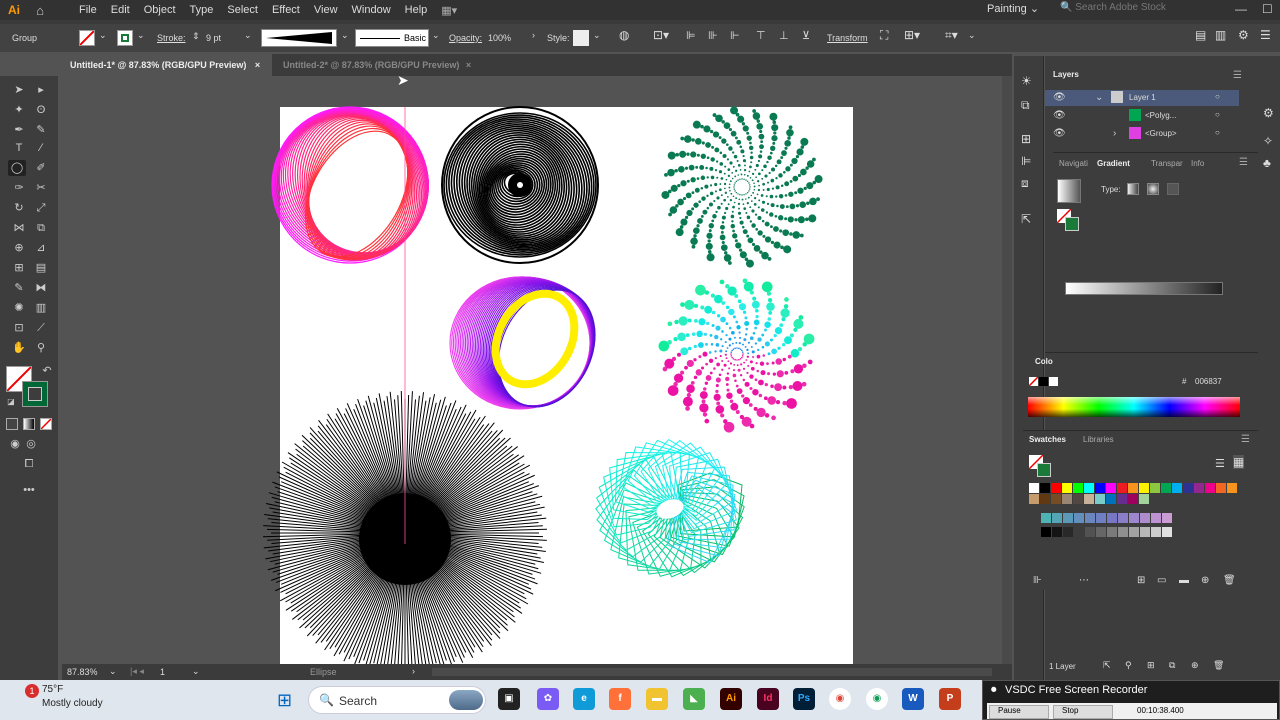  What do you see at coordinates (1205, 580) in the screenshot?
I see `new-swatch-icon: ⊕` at bounding box center [1205, 580].